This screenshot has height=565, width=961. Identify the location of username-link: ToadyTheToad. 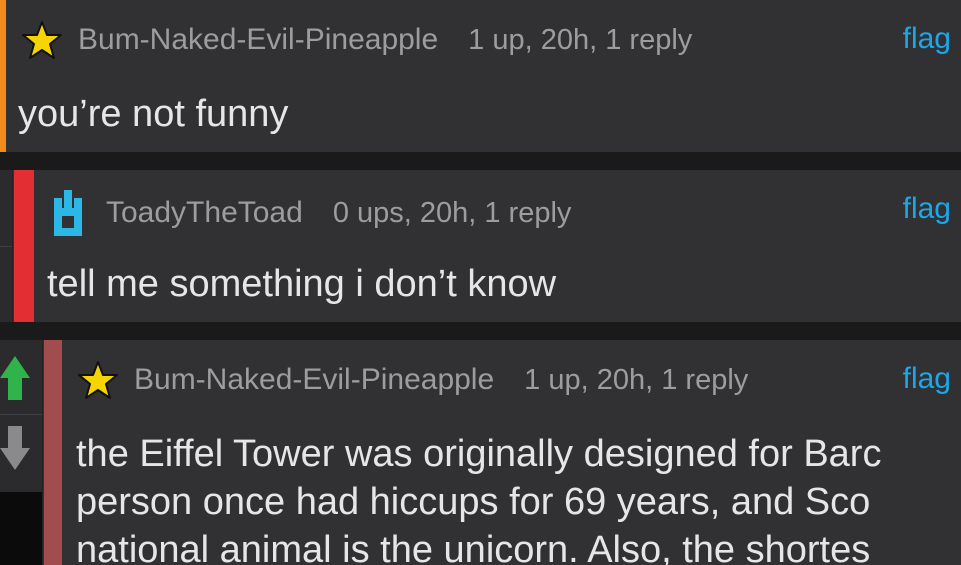
(204, 213).